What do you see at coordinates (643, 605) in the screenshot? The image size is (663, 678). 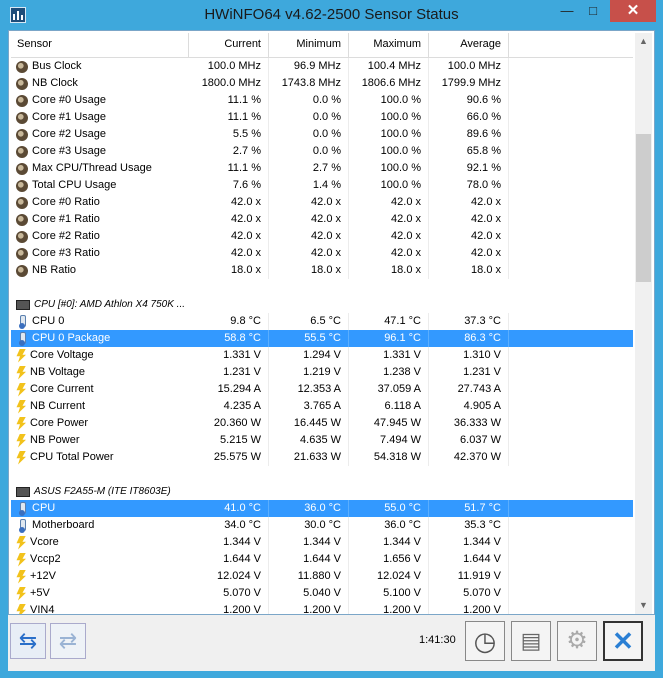 I see `scroll-down-arrow-icon: ▼` at bounding box center [643, 605].